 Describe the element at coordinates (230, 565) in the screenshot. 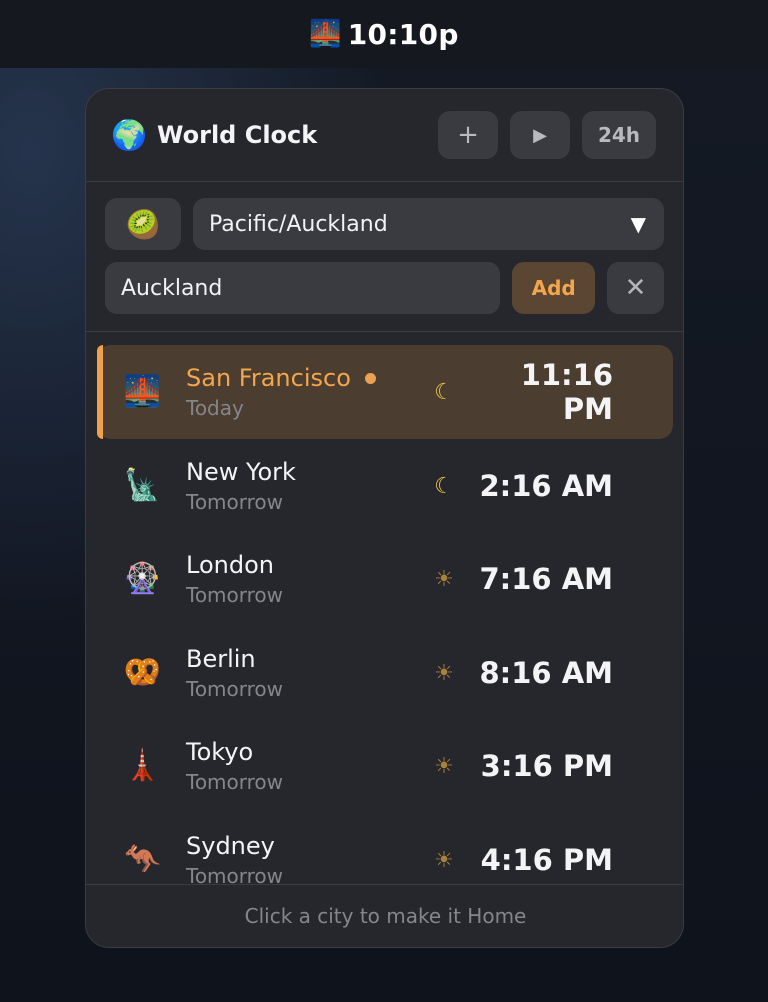

I see `city-name: London` at that location.